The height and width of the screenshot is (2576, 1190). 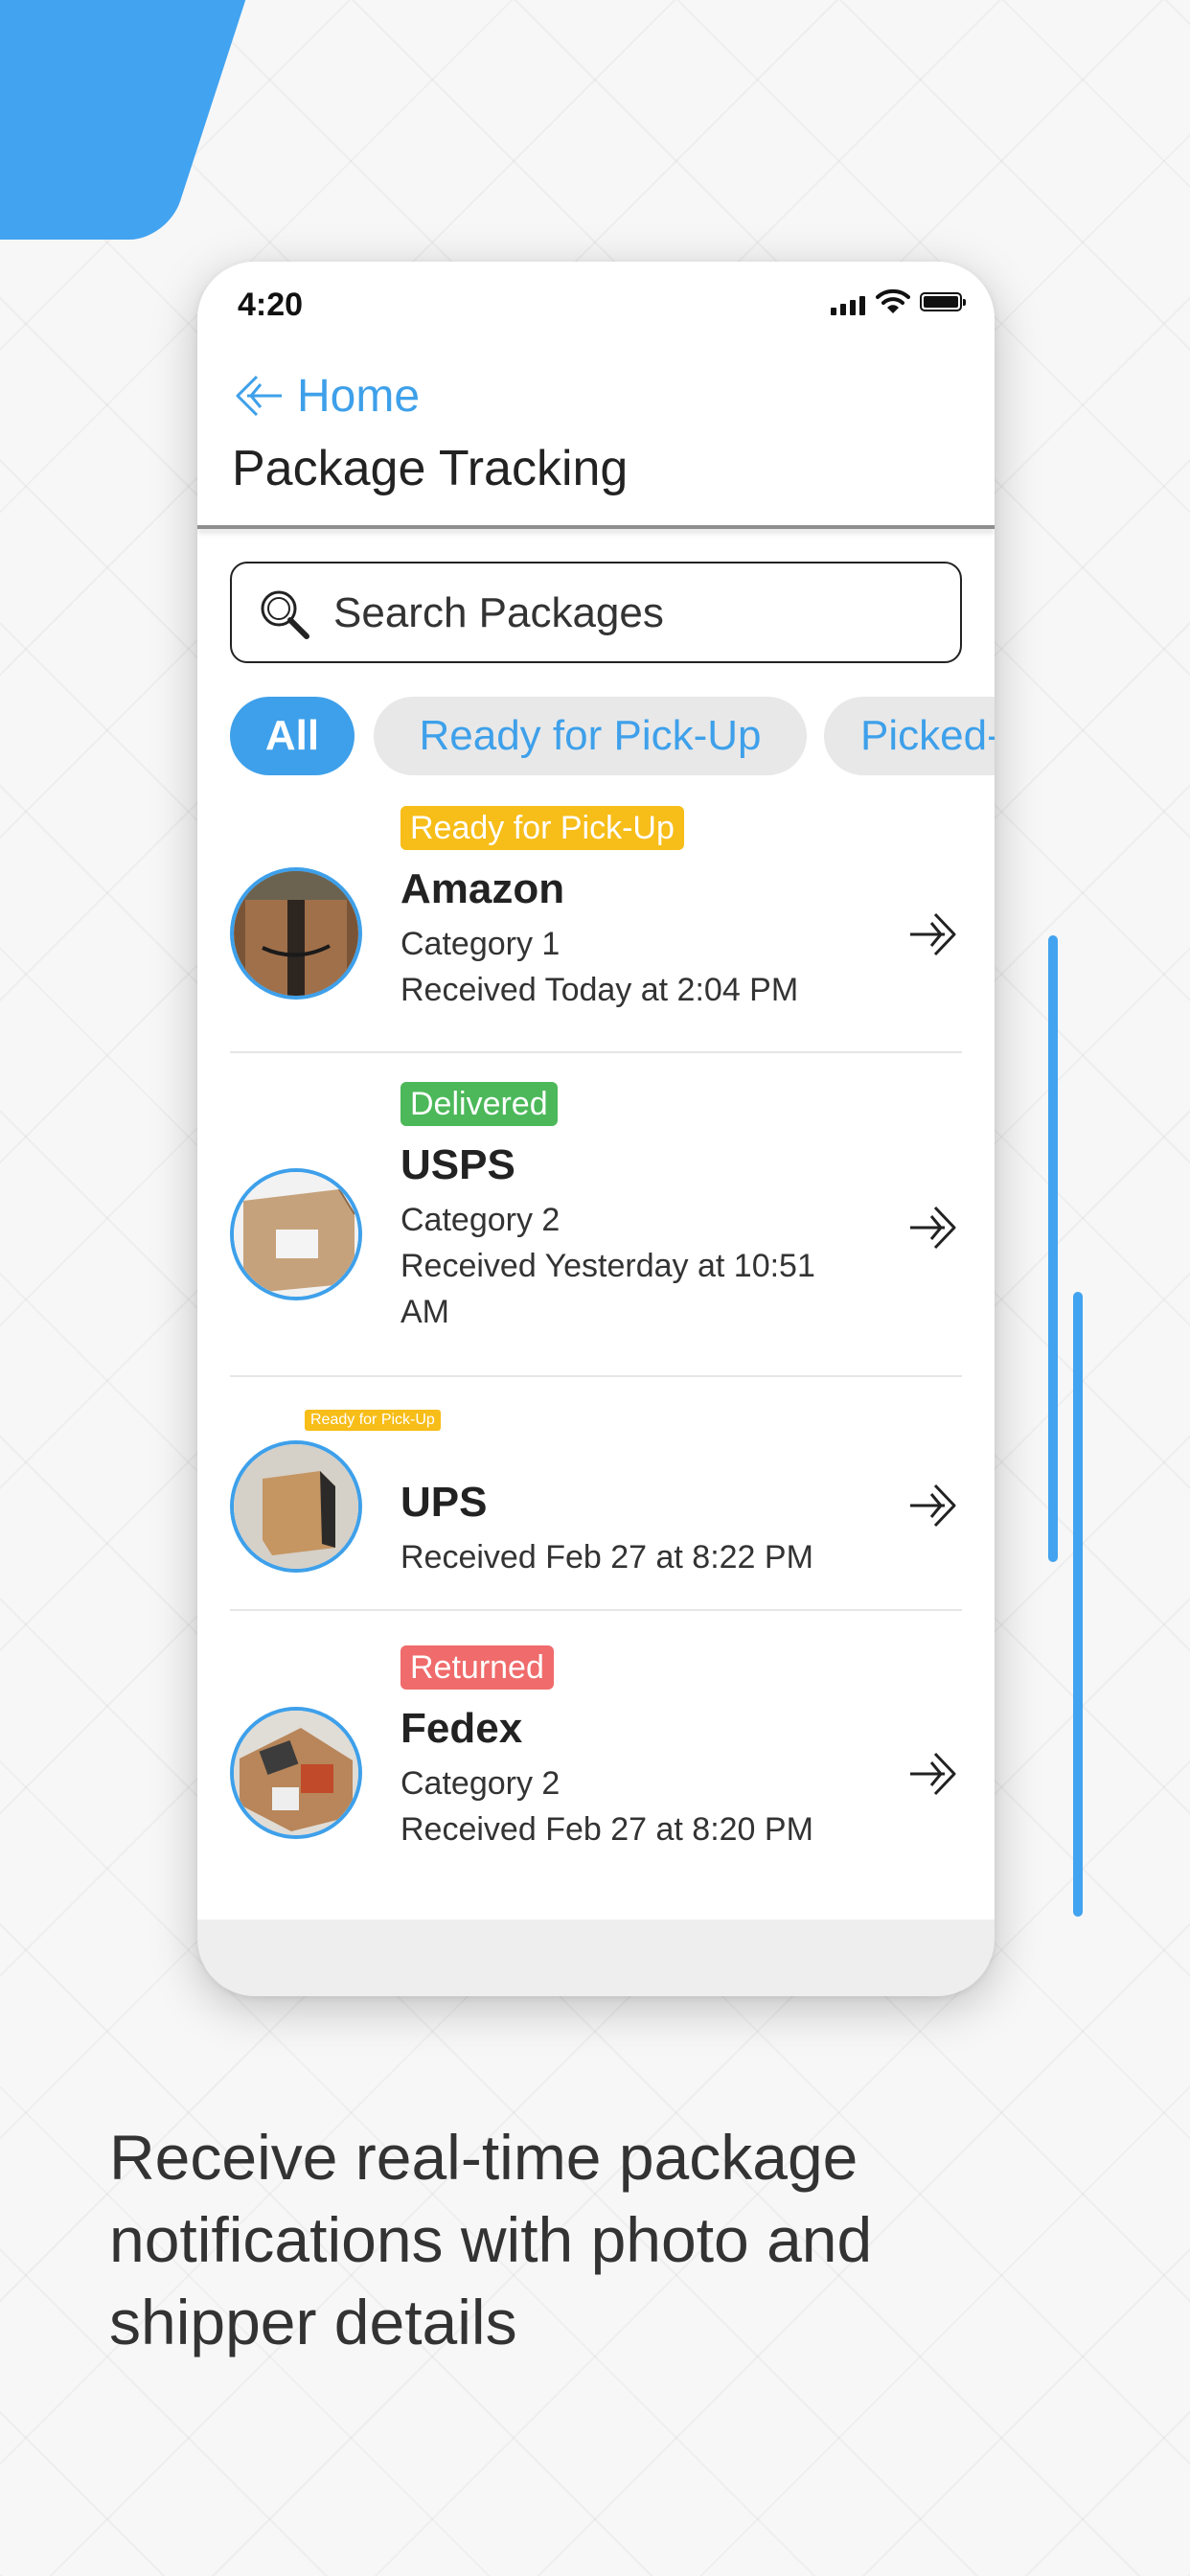 What do you see at coordinates (458, 1164) in the screenshot?
I see `carrier-name: USPS` at bounding box center [458, 1164].